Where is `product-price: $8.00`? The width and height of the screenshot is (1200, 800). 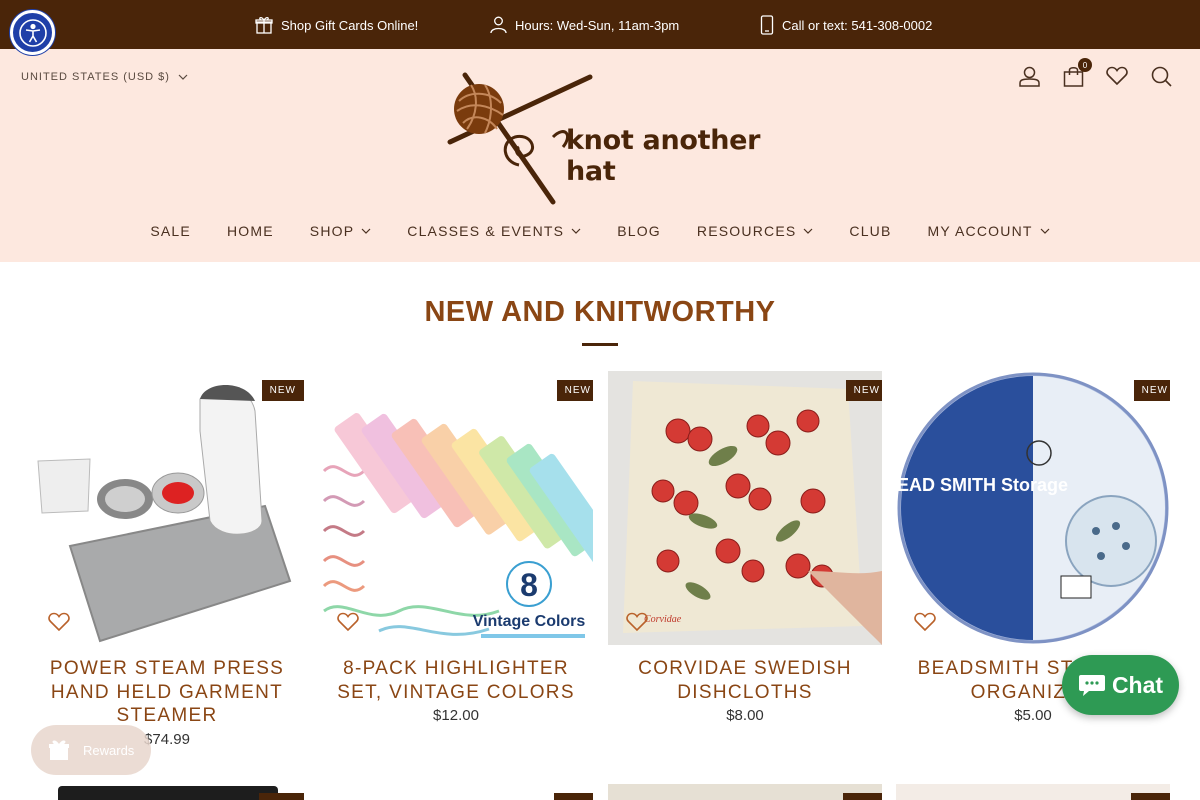
product-price: $8.00 is located at coordinates (745, 715).